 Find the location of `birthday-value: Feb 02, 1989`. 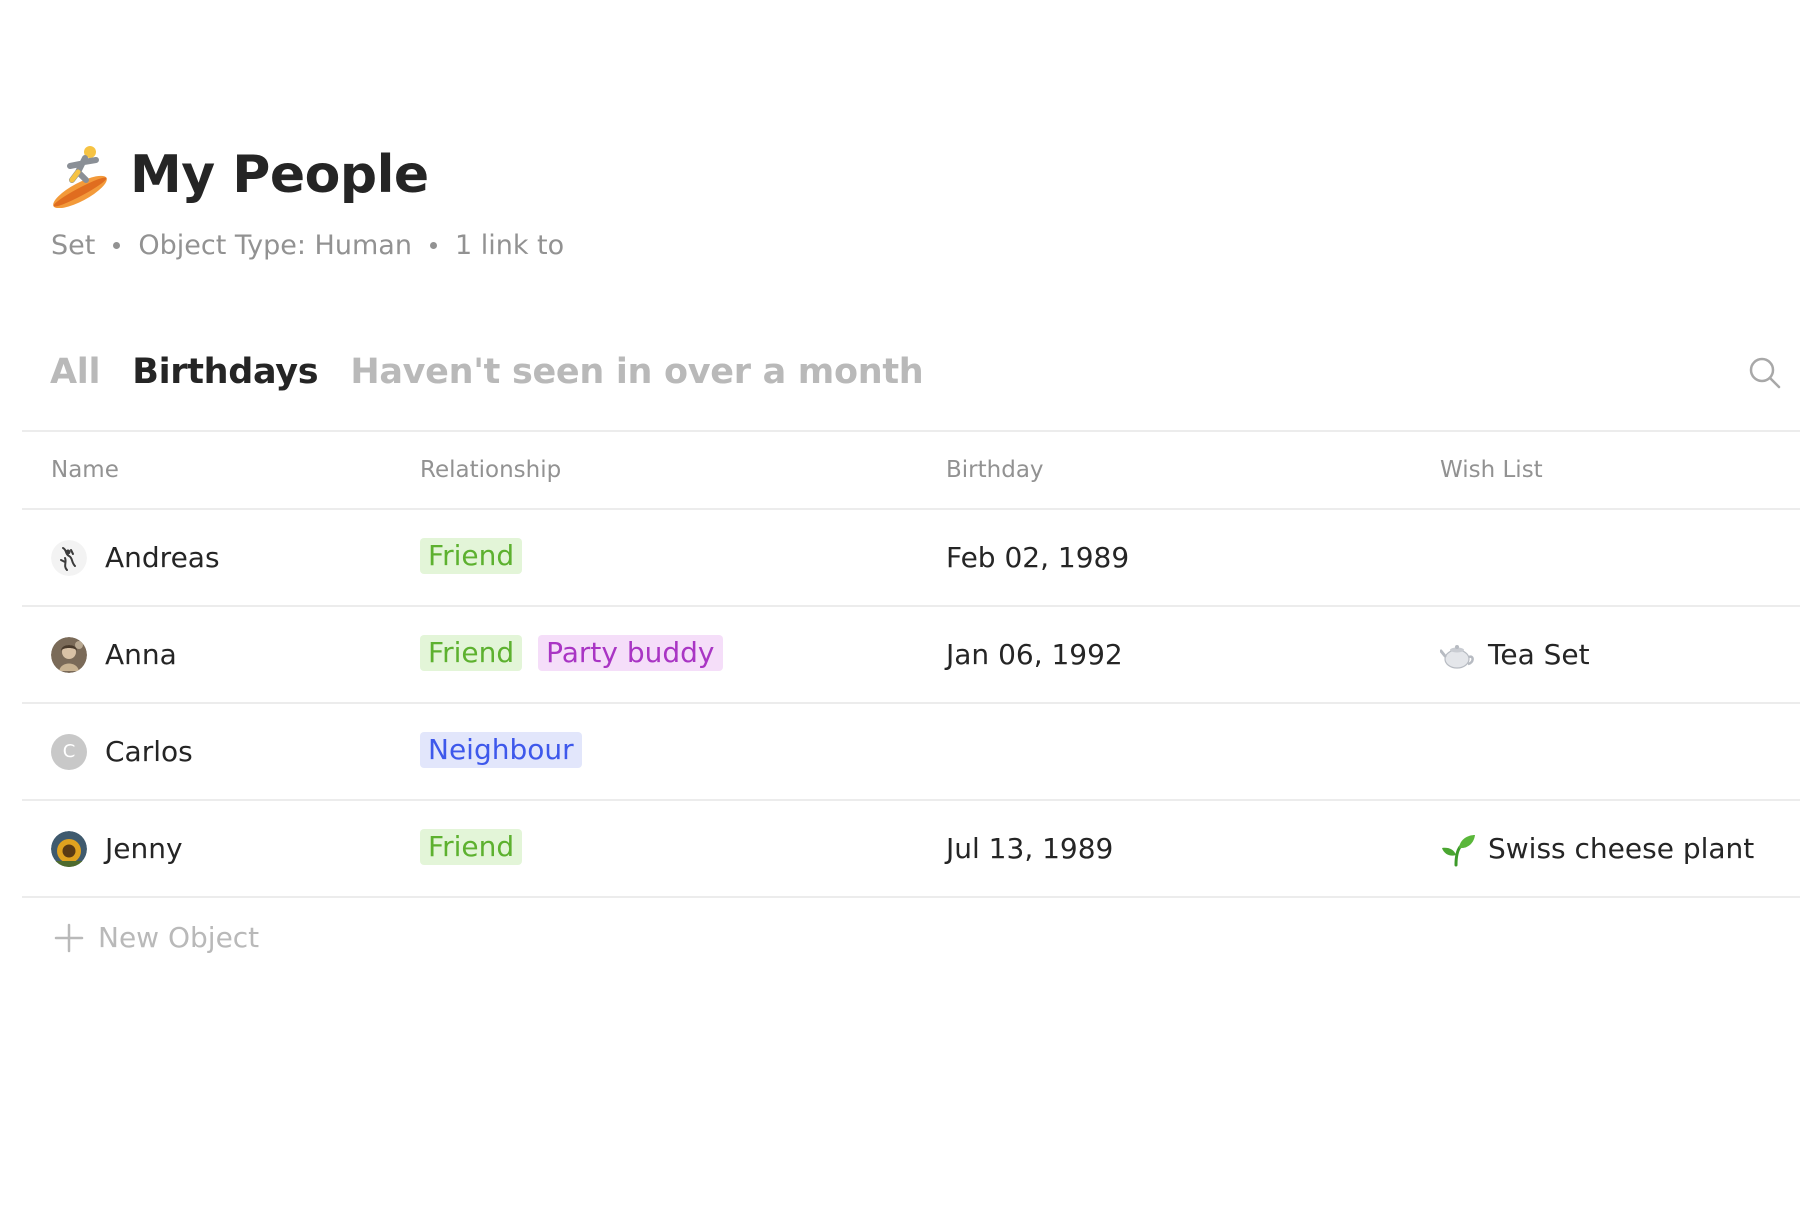

birthday-value: Feb 02, 1989 is located at coordinates (1038, 557).